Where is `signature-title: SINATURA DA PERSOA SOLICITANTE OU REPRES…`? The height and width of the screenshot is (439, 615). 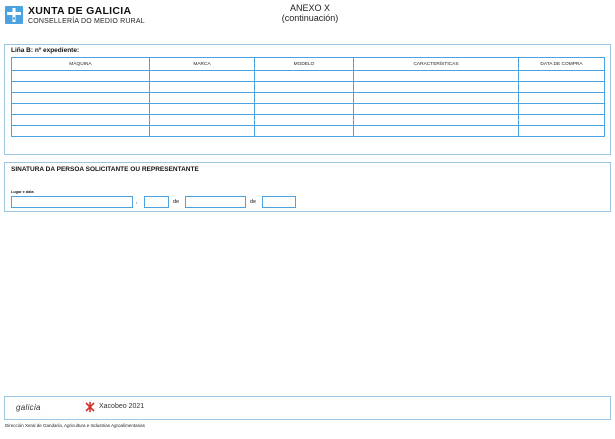
signature-title: SINATURA DA PERSOA SOLICITANTE OU REPRES… is located at coordinates (105, 169).